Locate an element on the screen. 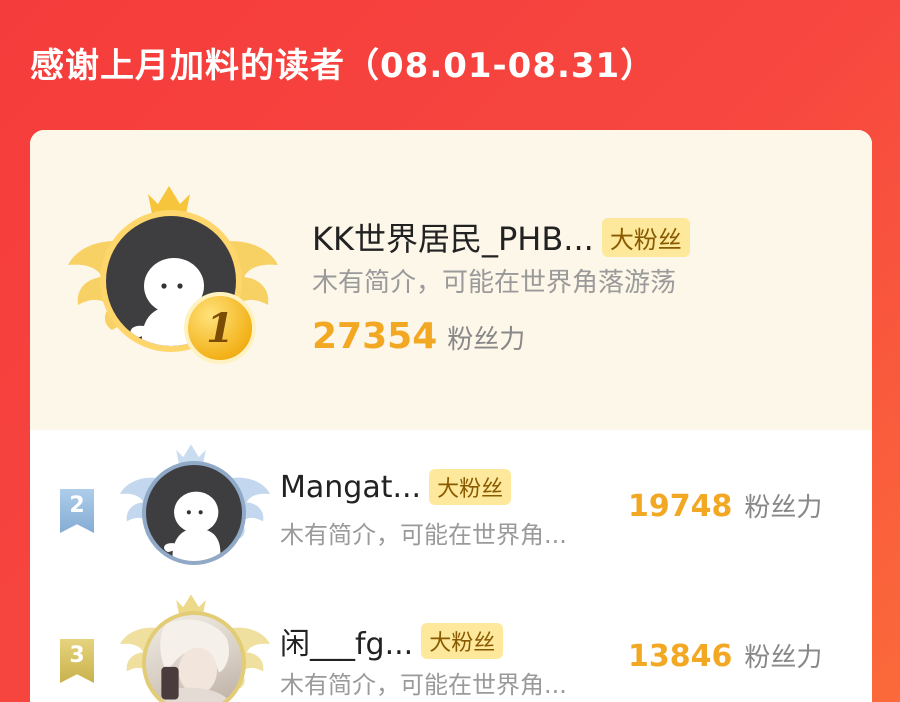 This screenshot has height=702, width=900. top-reader-avatar-badge: 1 is located at coordinates (173, 280).